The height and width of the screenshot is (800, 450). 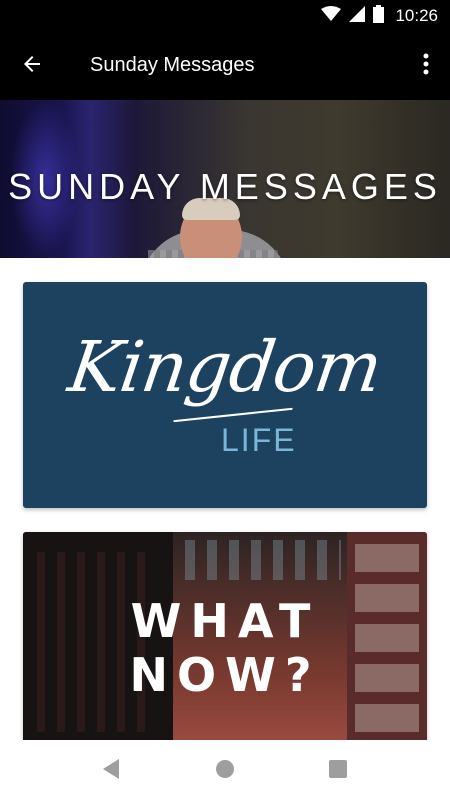 I want to click on series-title: Kingdom, so click(x=225, y=367).